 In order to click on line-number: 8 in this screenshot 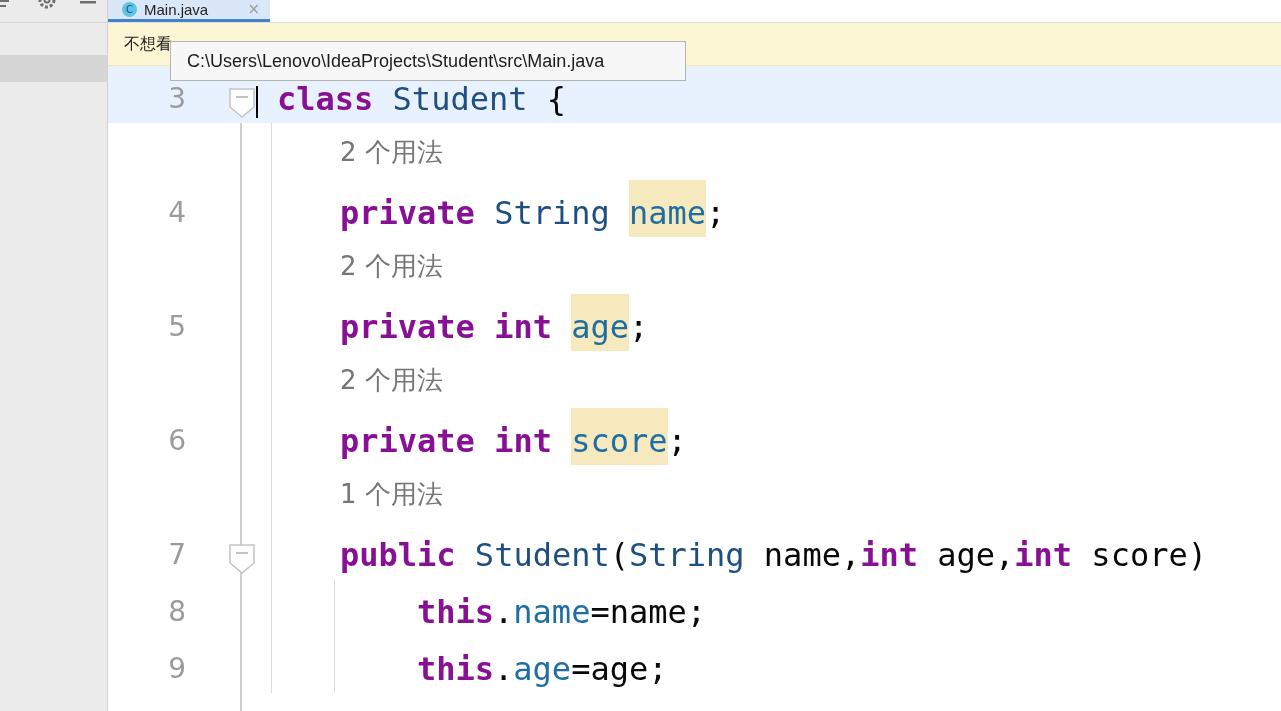, I will do `click(176, 609)`.